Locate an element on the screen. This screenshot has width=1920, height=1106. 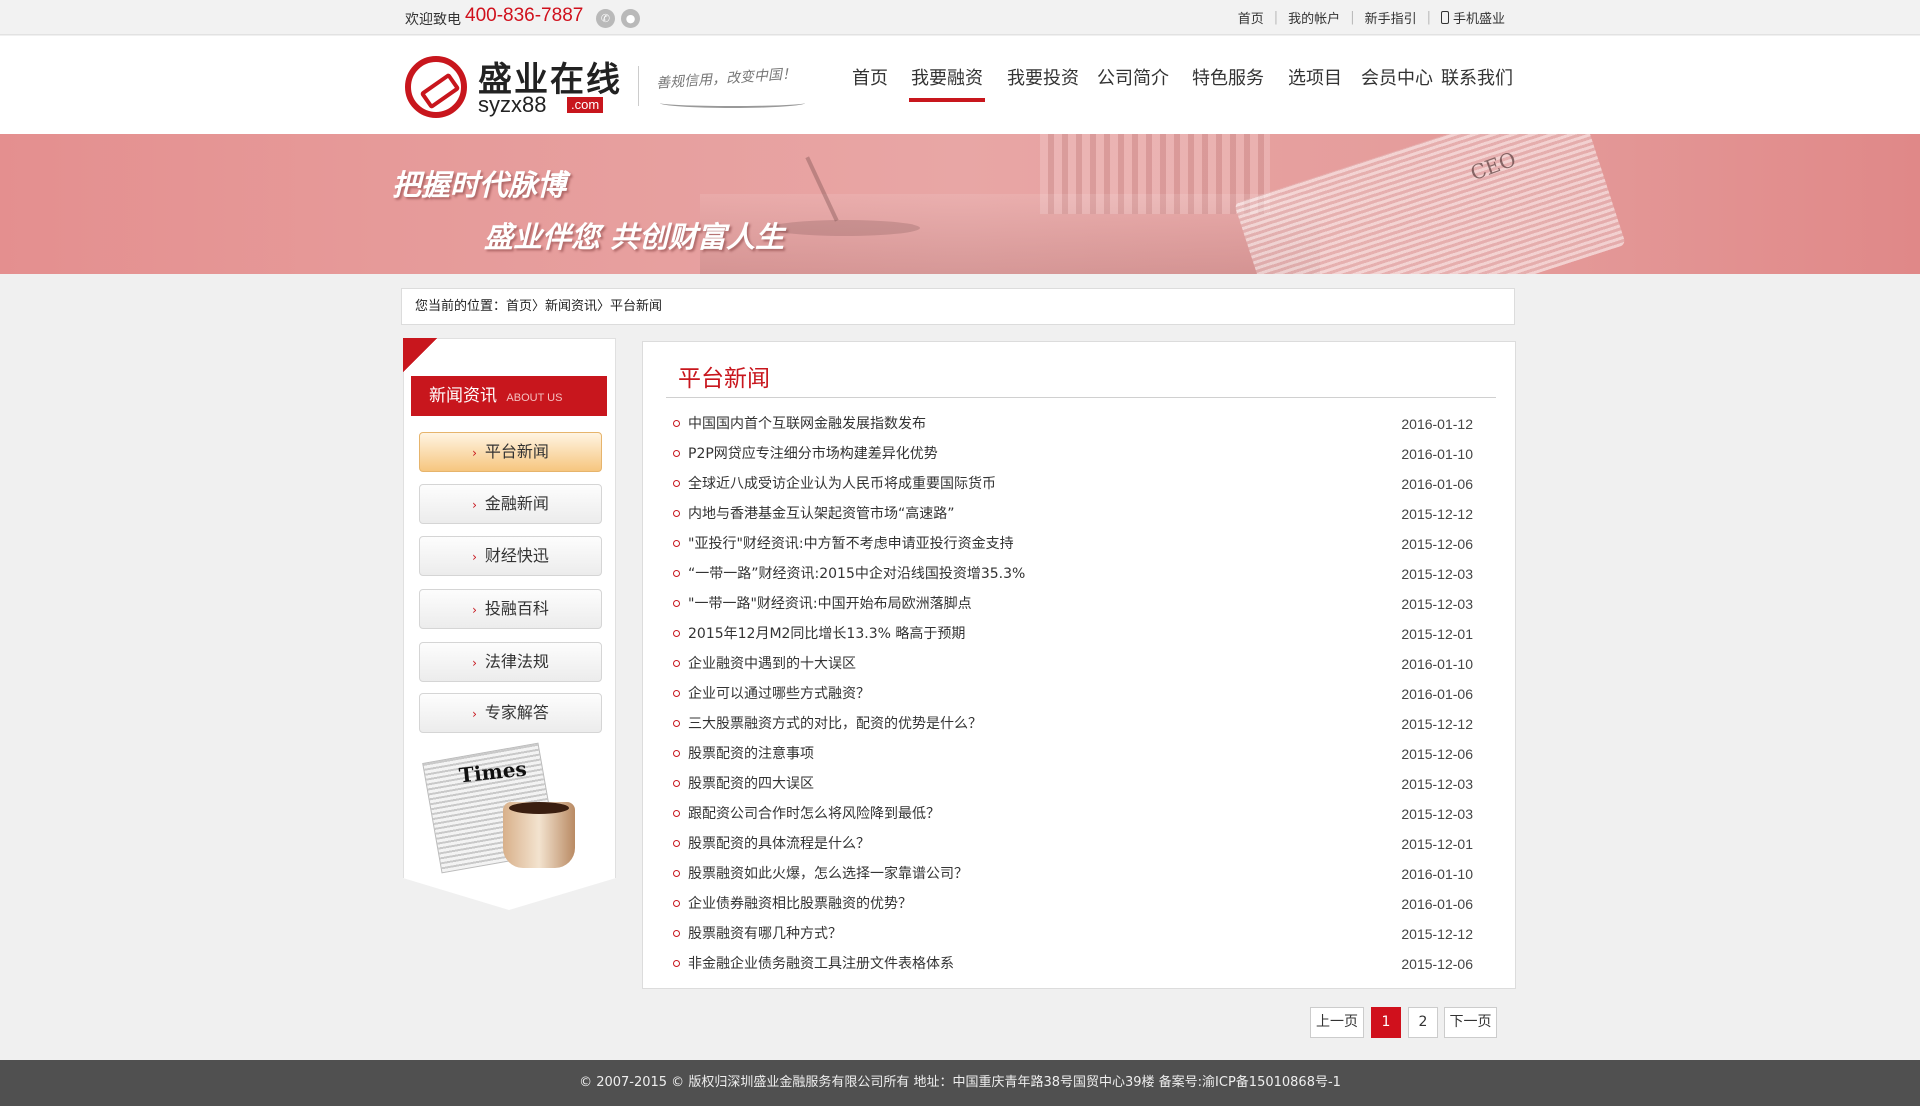
sidebar-item-platform-news: › 平台新闻 is located at coordinates (510, 452).